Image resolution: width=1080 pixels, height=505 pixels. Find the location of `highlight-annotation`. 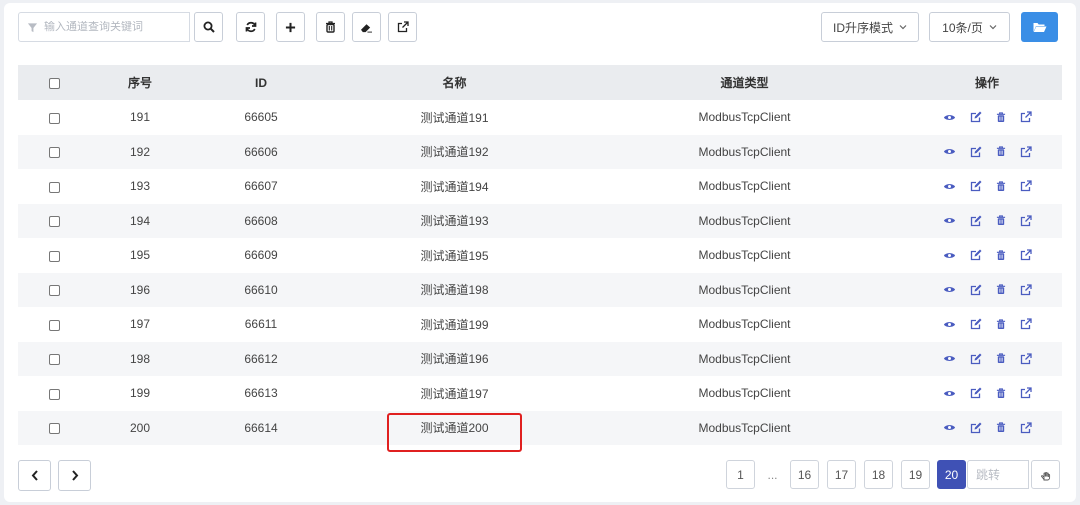

highlight-annotation is located at coordinates (454, 432).